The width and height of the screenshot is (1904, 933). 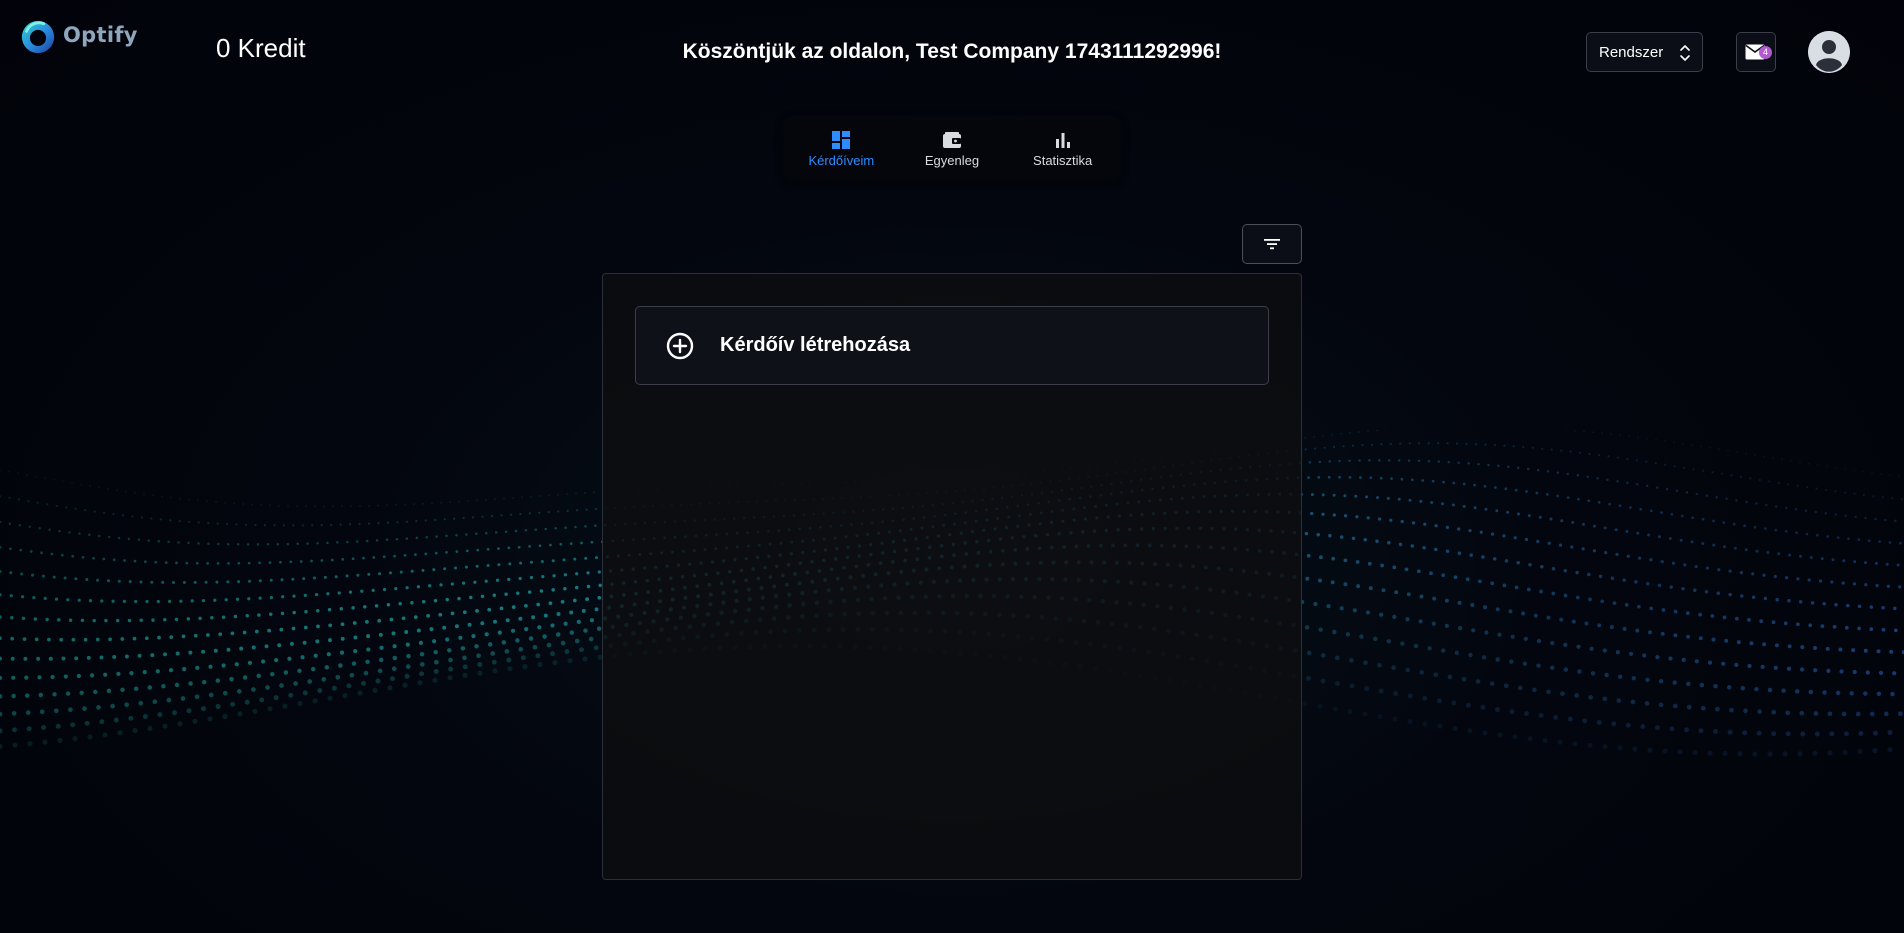 I want to click on create-survey-button: Kérdőív létrehozása, so click(x=952, y=345).